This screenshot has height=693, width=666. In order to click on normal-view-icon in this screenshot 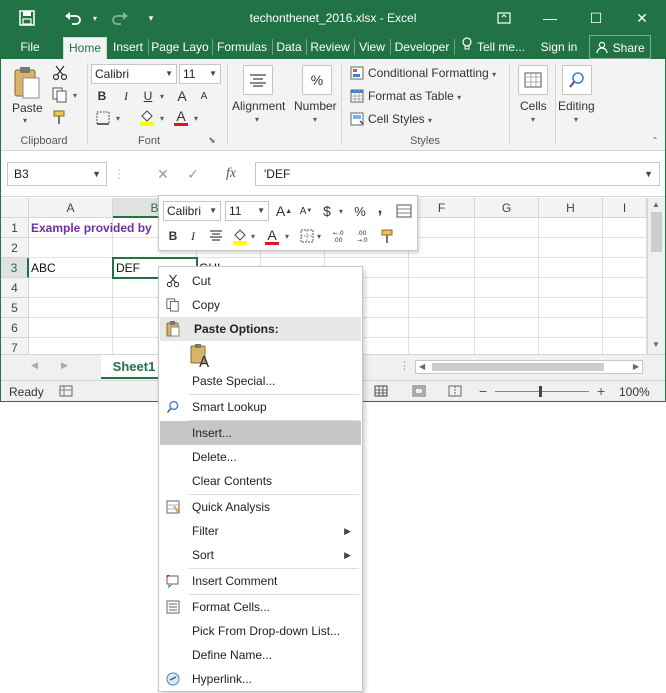, I will do `click(381, 392)`.